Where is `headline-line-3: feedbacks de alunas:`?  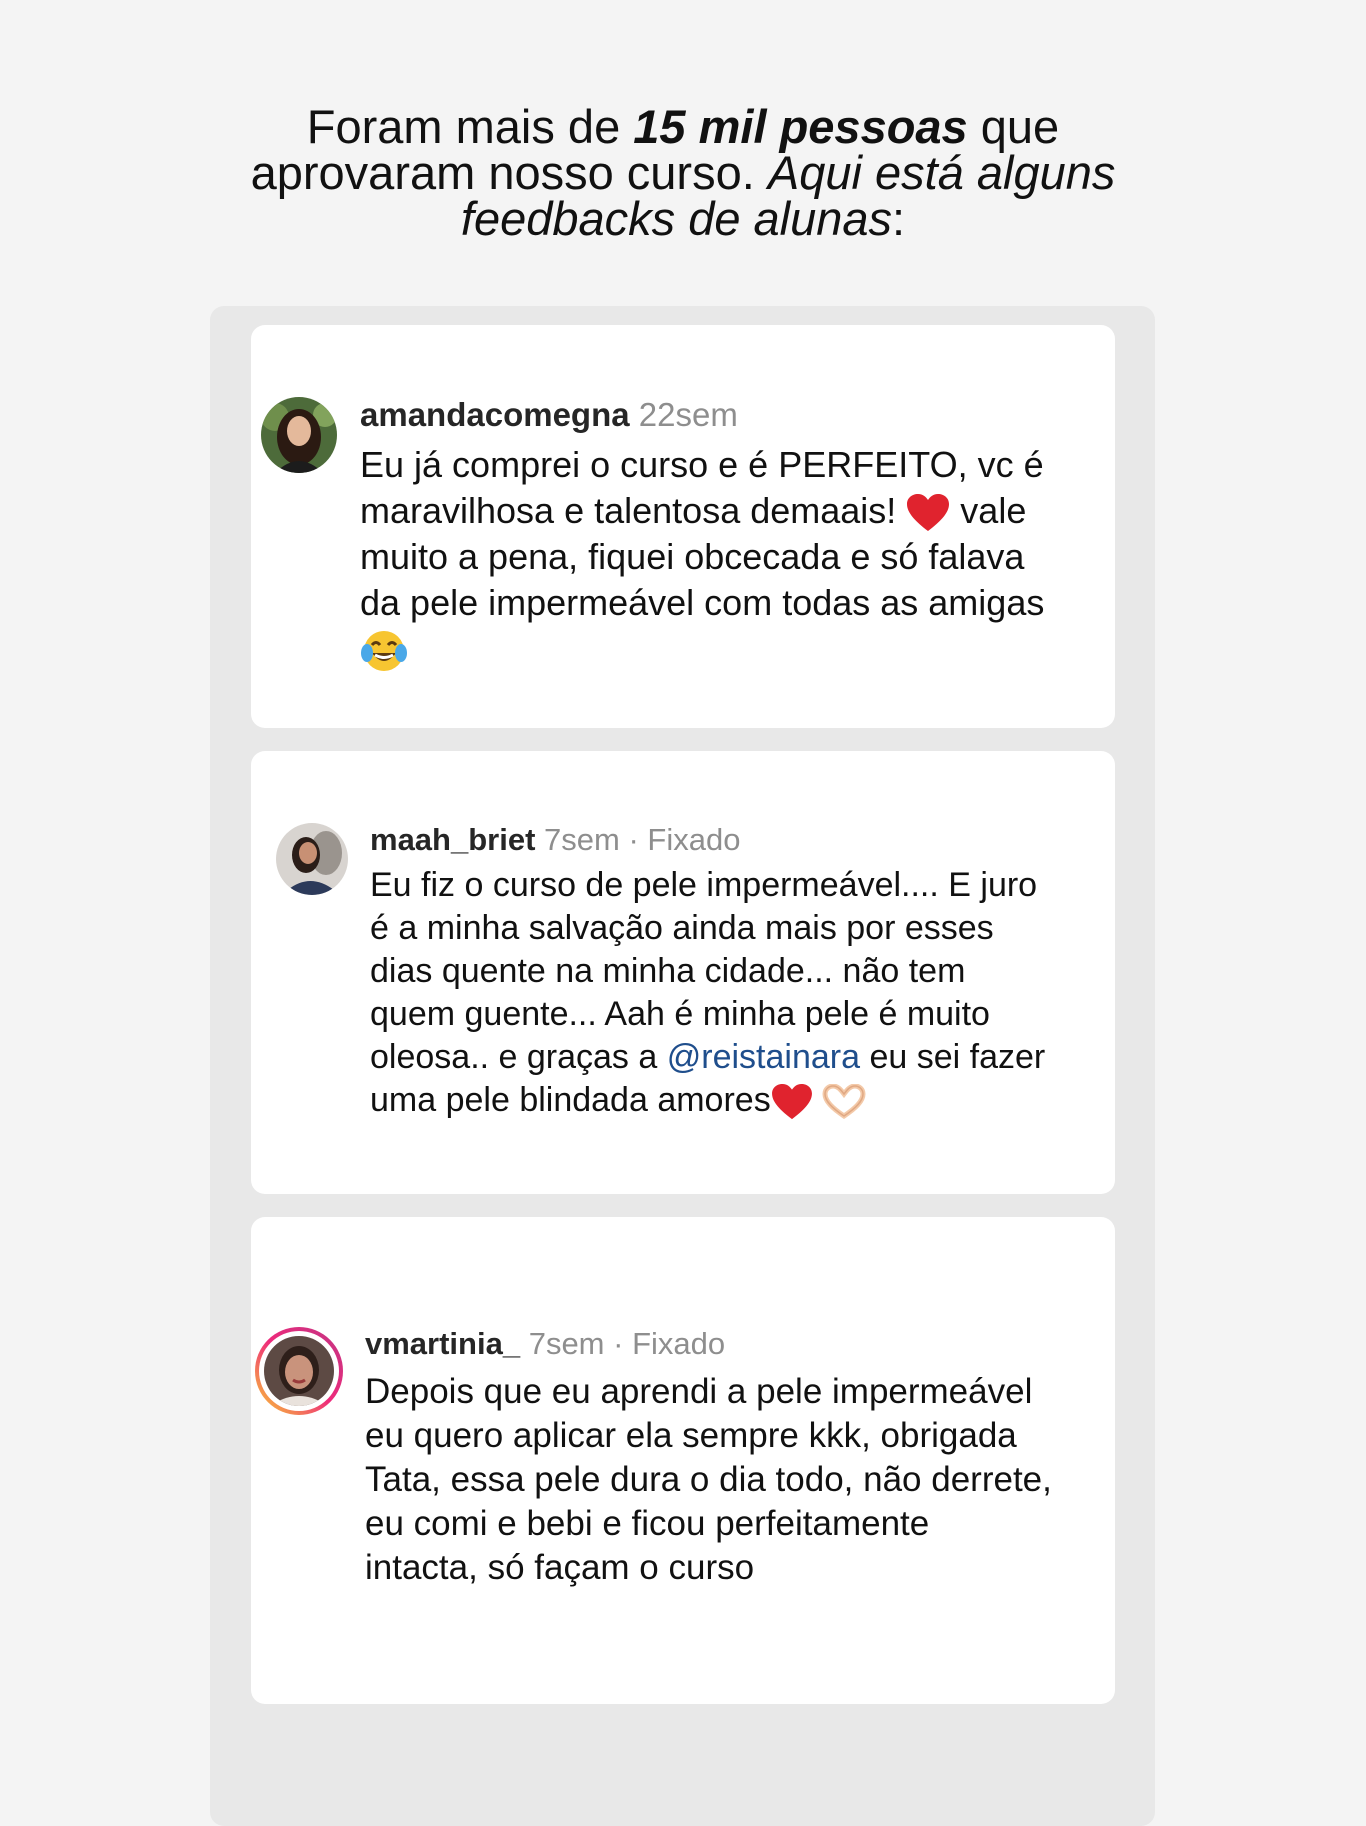
headline-line-3: feedbacks de alunas: is located at coordinates (683, 218).